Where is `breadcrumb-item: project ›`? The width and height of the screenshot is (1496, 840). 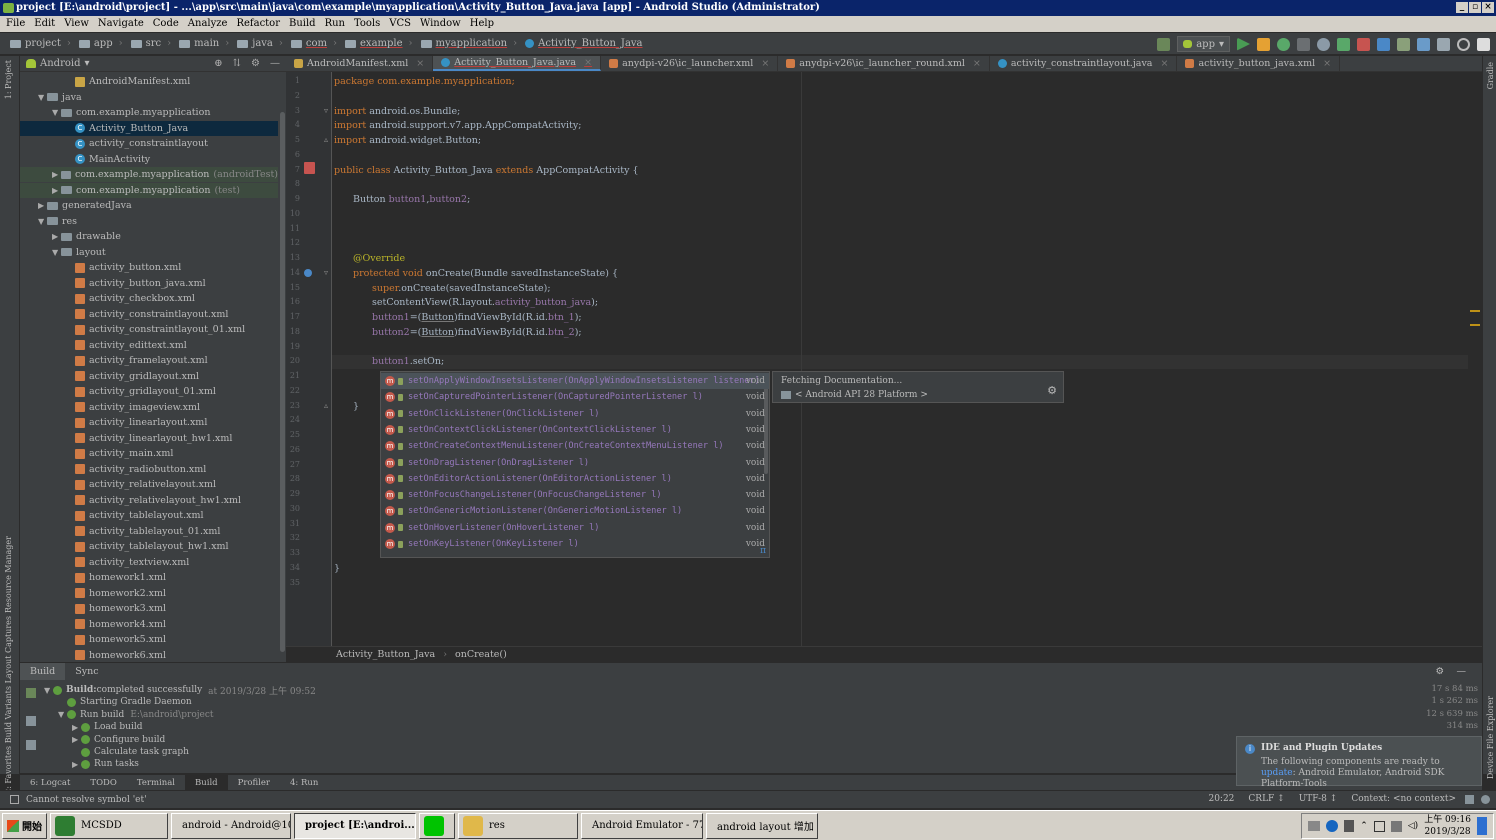 breadcrumb-item: project › is located at coordinates (40, 43).